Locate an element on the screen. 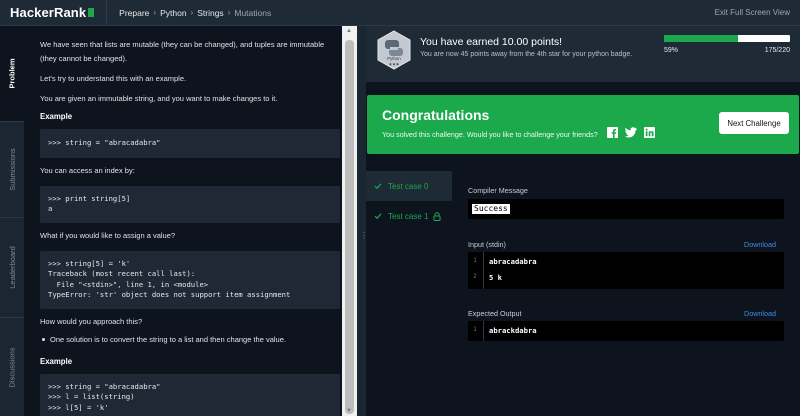 This screenshot has width=800, height=416. logo-mark is located at coordinates (91, 12).